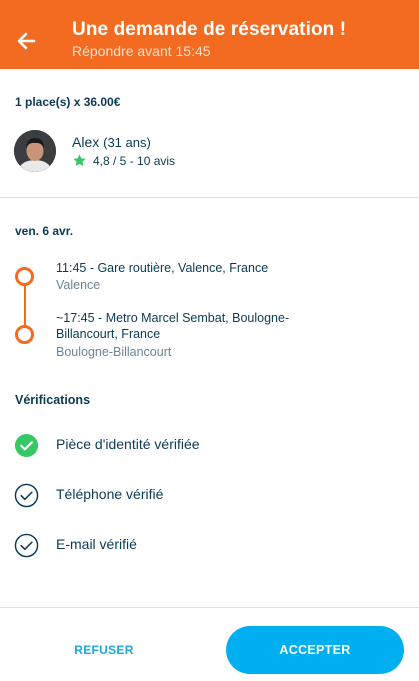  What do you see at coordinates (209, 197) in the screenshot?
I see `section-divider` at bounding box center [209, 197].